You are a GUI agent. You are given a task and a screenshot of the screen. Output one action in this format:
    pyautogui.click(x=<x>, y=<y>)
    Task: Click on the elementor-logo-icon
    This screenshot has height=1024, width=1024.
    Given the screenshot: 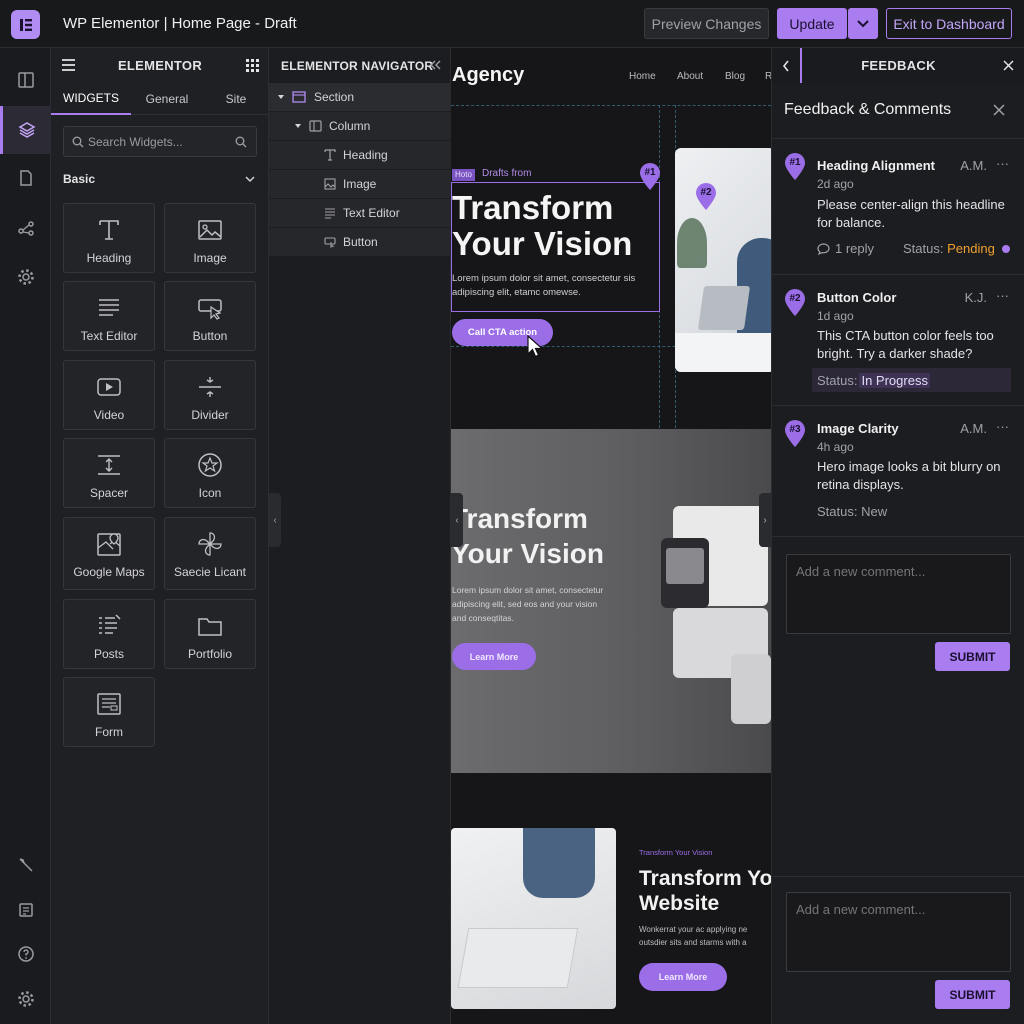 What is the action you would take?
    pyautogui.click(x=25, y=24)
    